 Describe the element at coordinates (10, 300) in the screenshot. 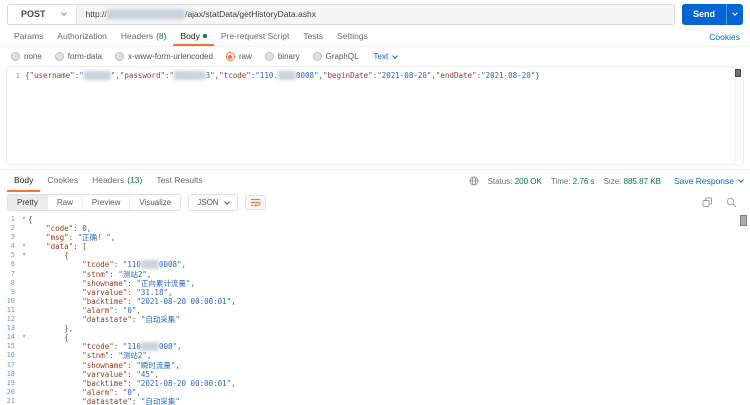

I see `line-number: 10` at that location.